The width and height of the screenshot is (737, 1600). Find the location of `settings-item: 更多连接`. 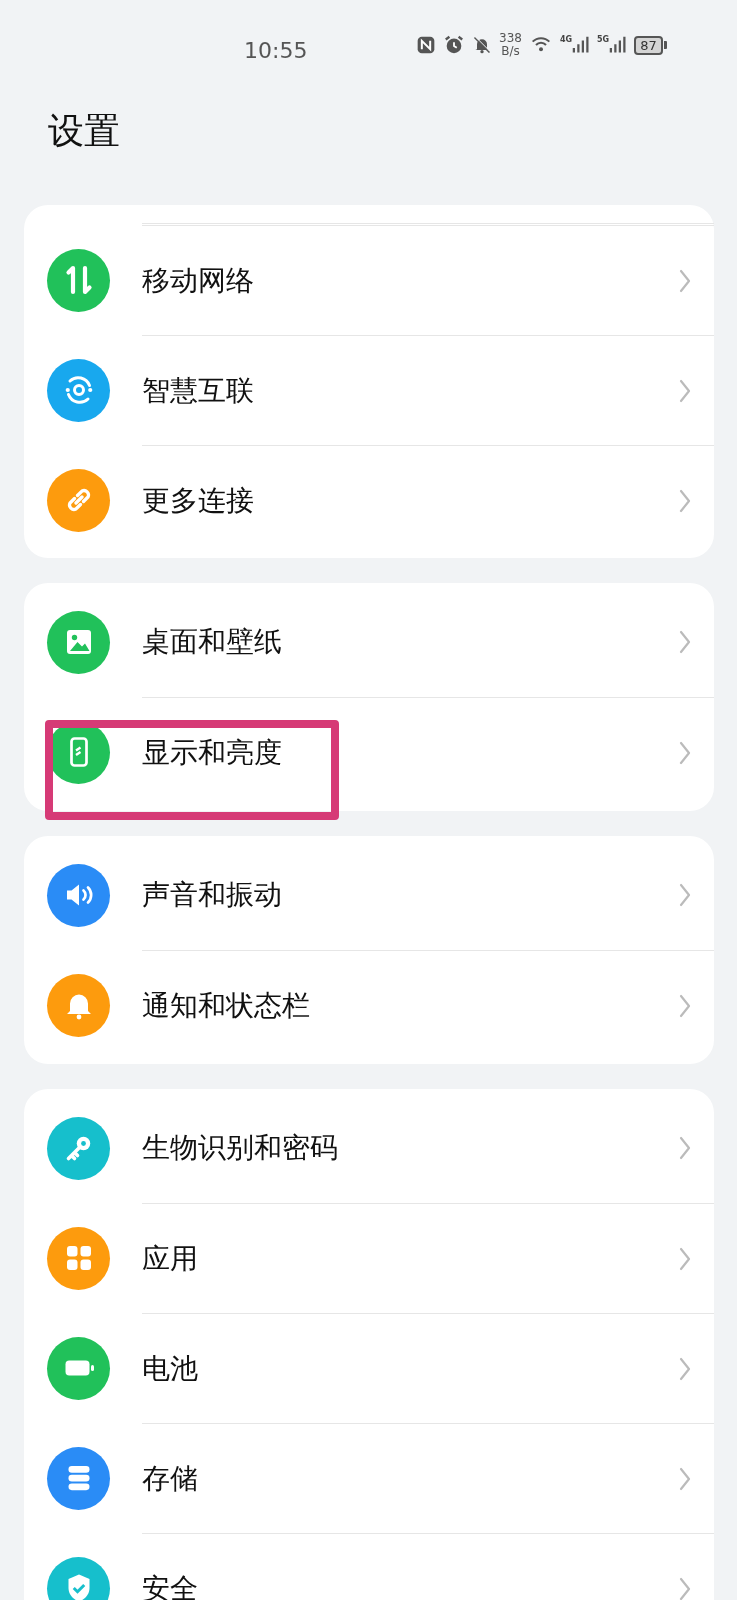

settings-item: 更多连接 is located at coordinates (369, 500).